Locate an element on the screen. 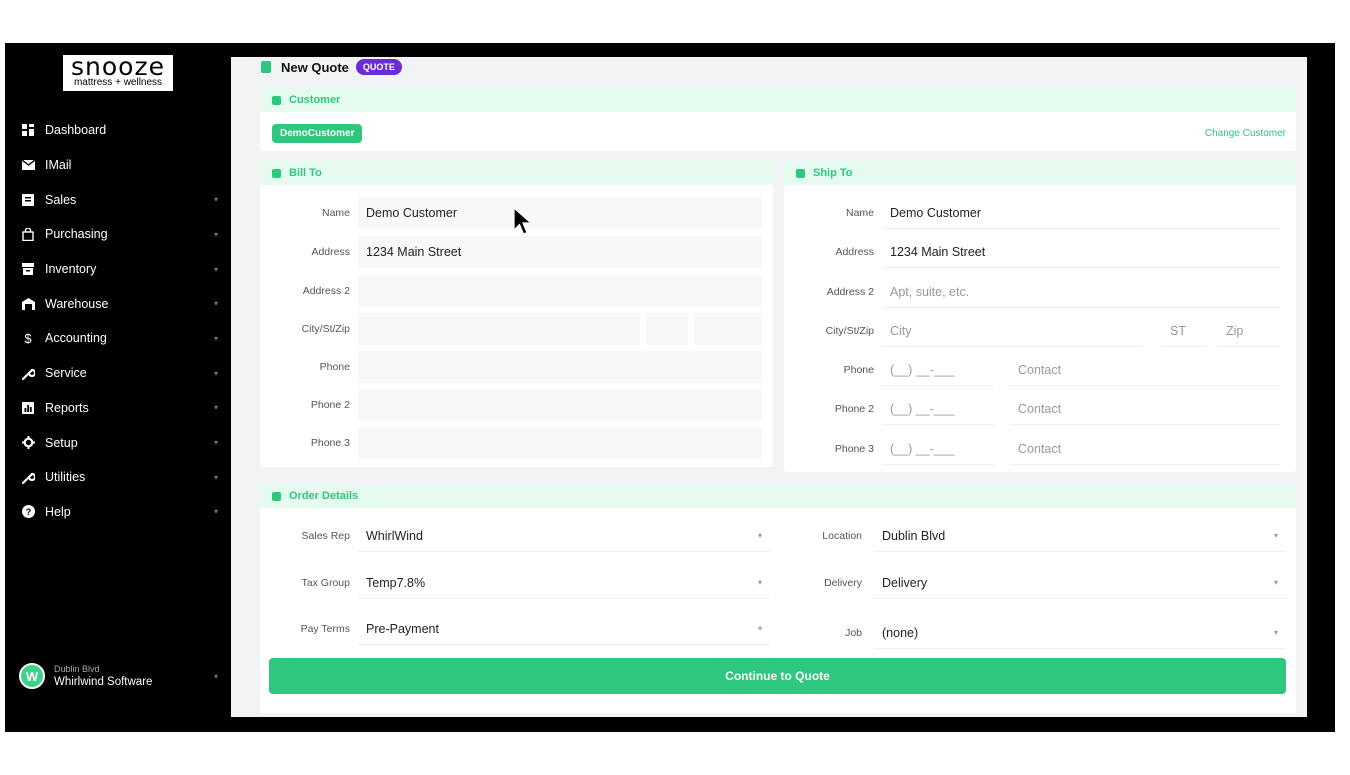 The width and height of the screenshot is (1350, 775). sidebar-item-imail: IMail is located at coordinates (117, 165).